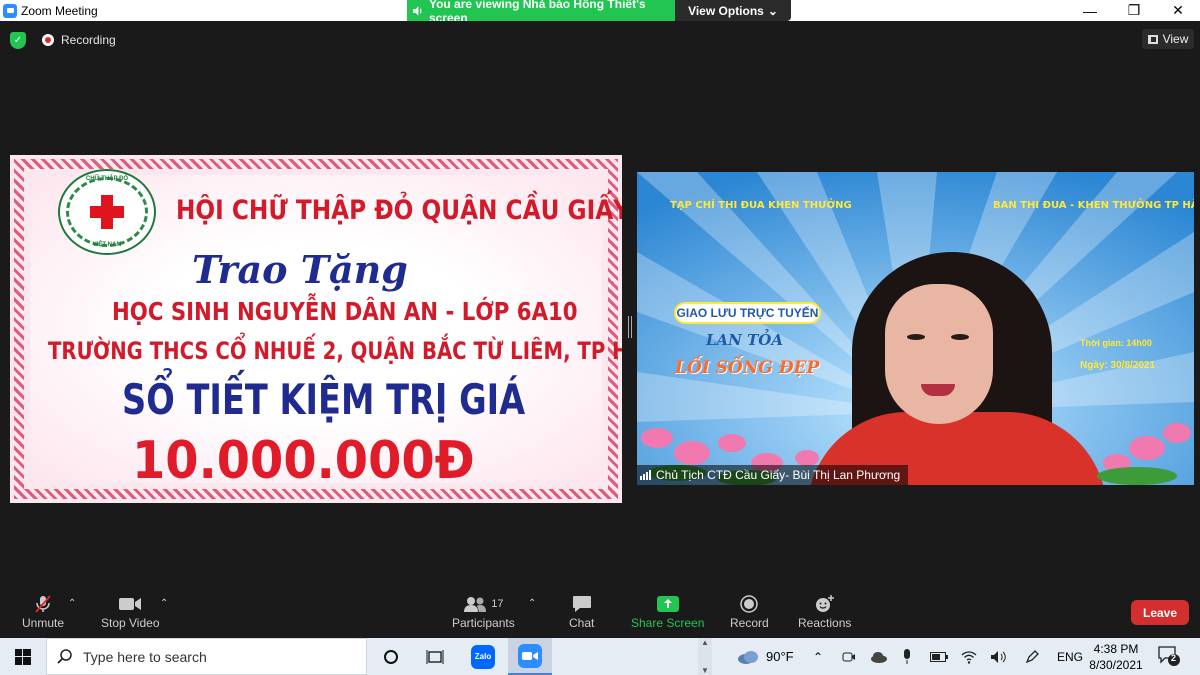 Image resolution: width=1200 pixels, height=675 pixels. What do you see at coordinates (1116, 649) in the screenshot?
I see `clock-time: 4:38 PM` at bounding box center [1116, 649].